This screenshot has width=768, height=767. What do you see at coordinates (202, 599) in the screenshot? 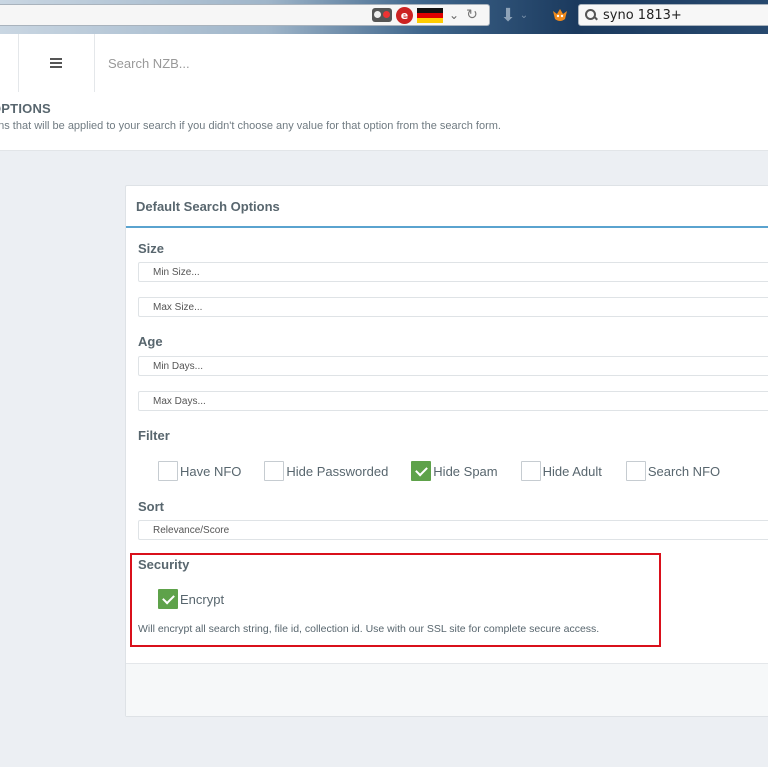
I see `encrypt-label: Encrypt` at bounding box center [202, 599].